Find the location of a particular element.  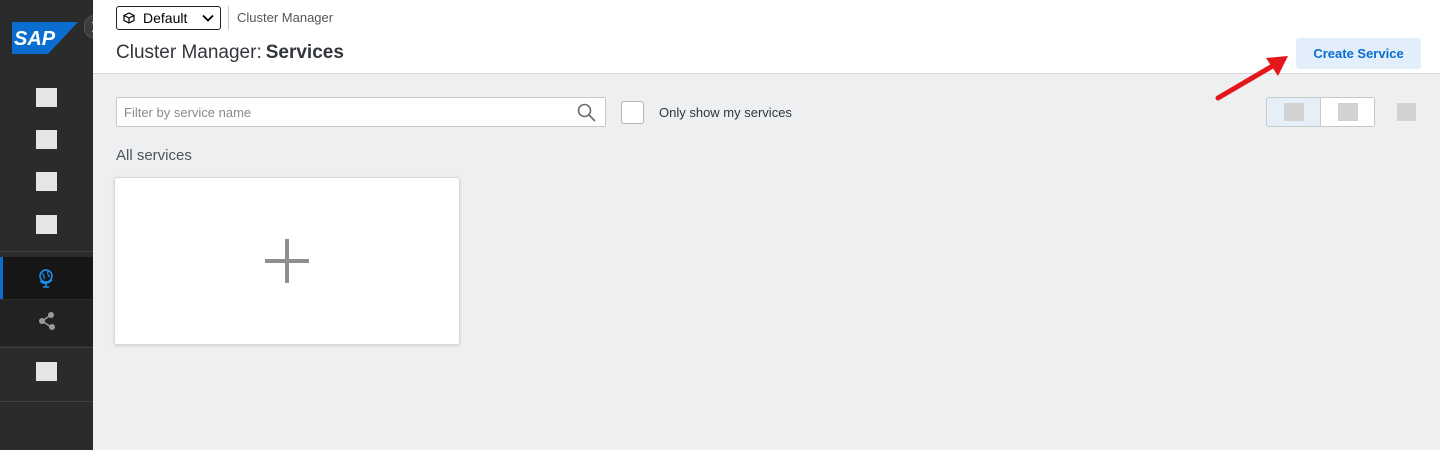

create-service-button: Create Service is located at coordinates (1358, 53).